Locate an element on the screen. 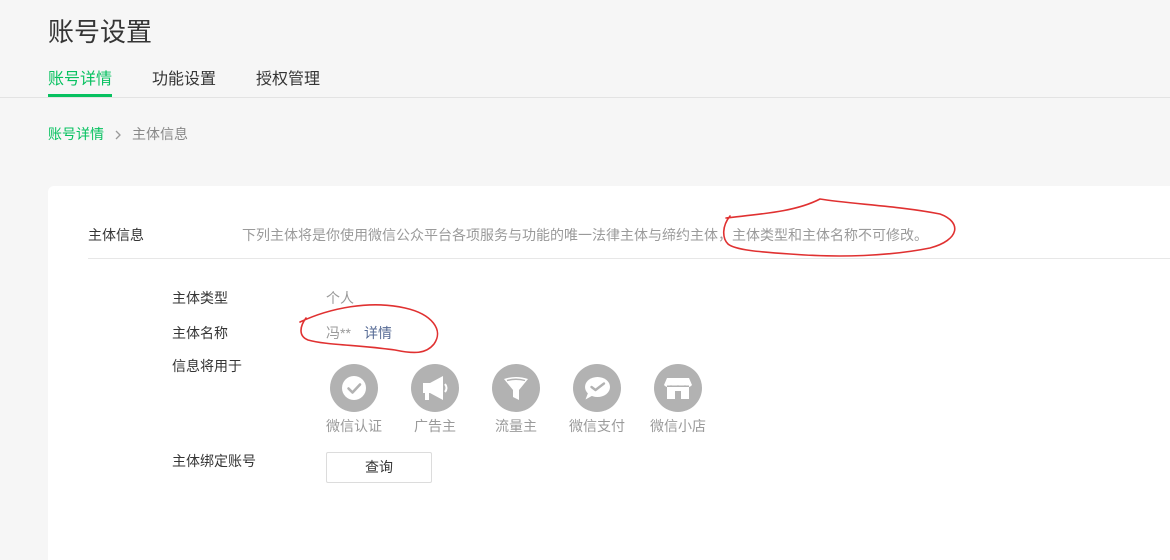 The height and width of the screenshot is (560, 1170). section-title: 主体信息 is located at coordinates (116, 235).